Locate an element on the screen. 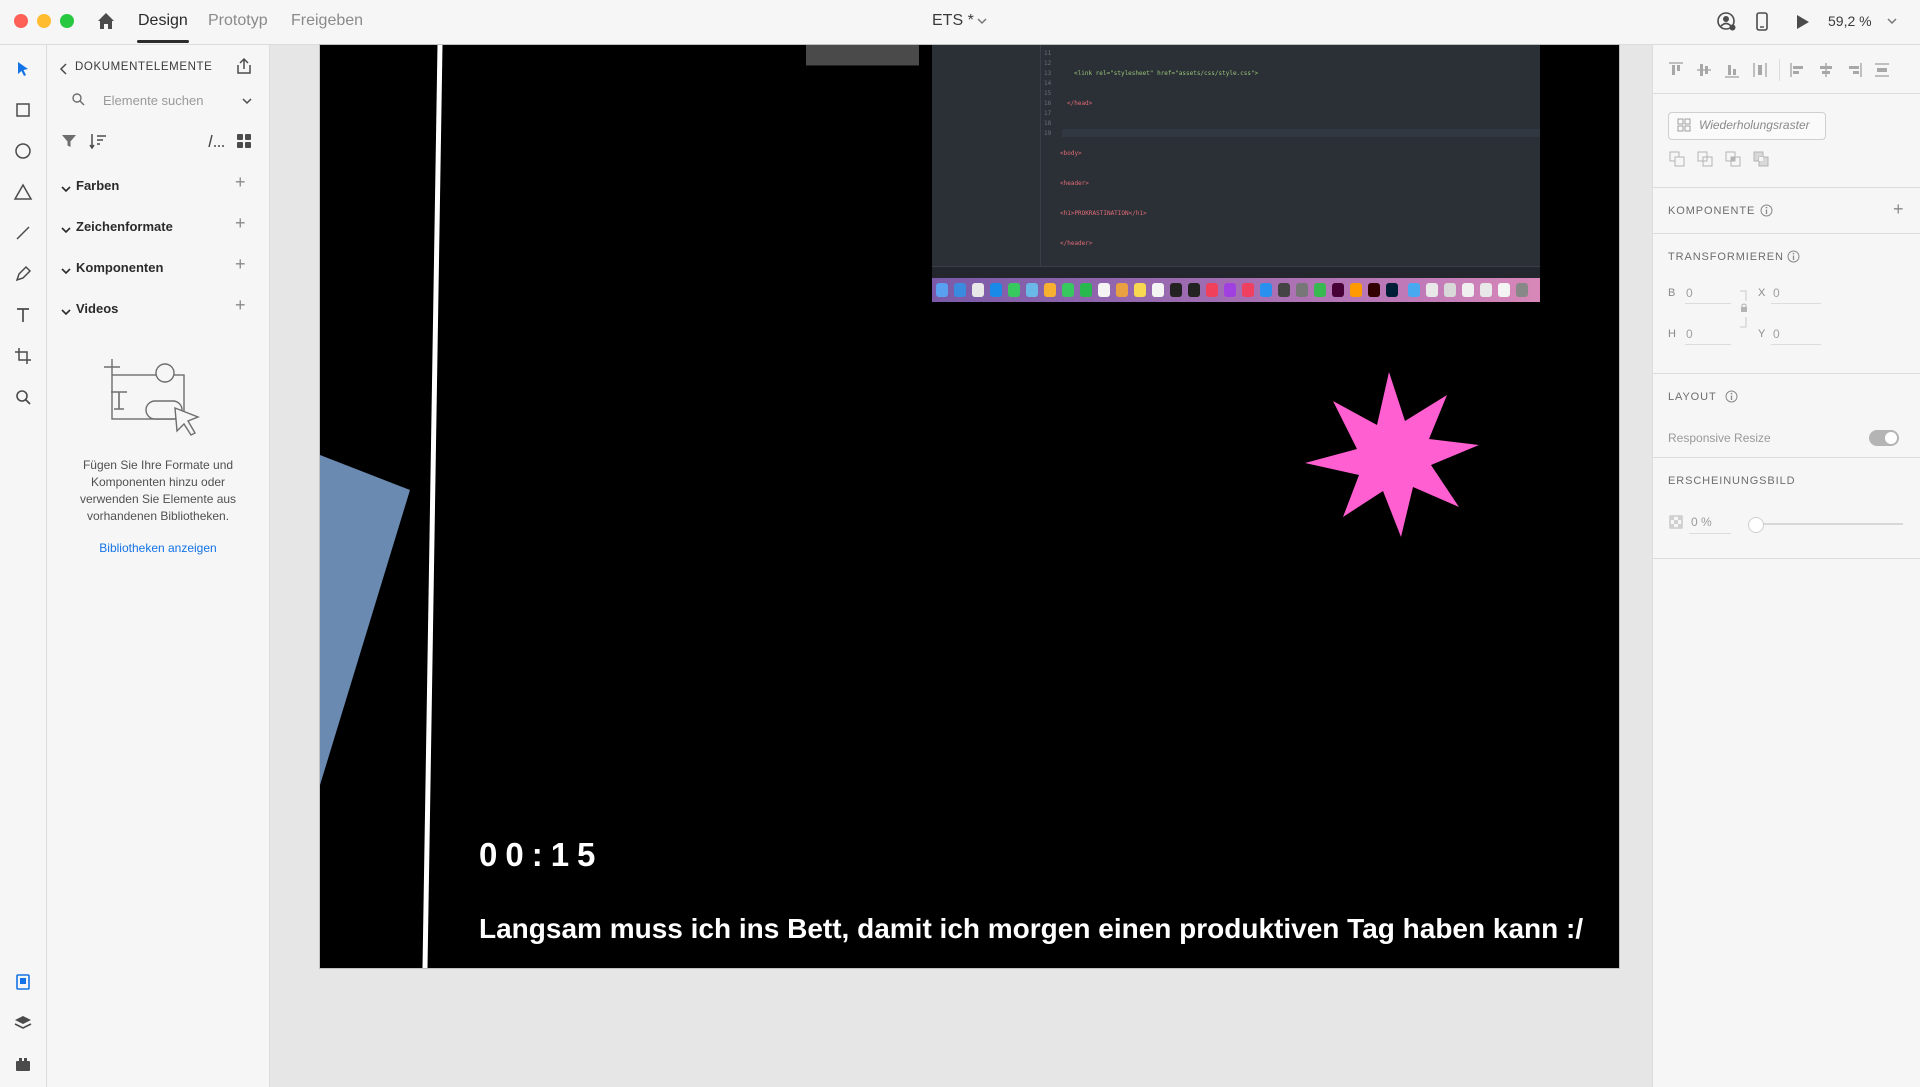 The width and height of the screenshot is (1920, 1087). boolean-subtract-icon is located at coordinates (1705, 159).